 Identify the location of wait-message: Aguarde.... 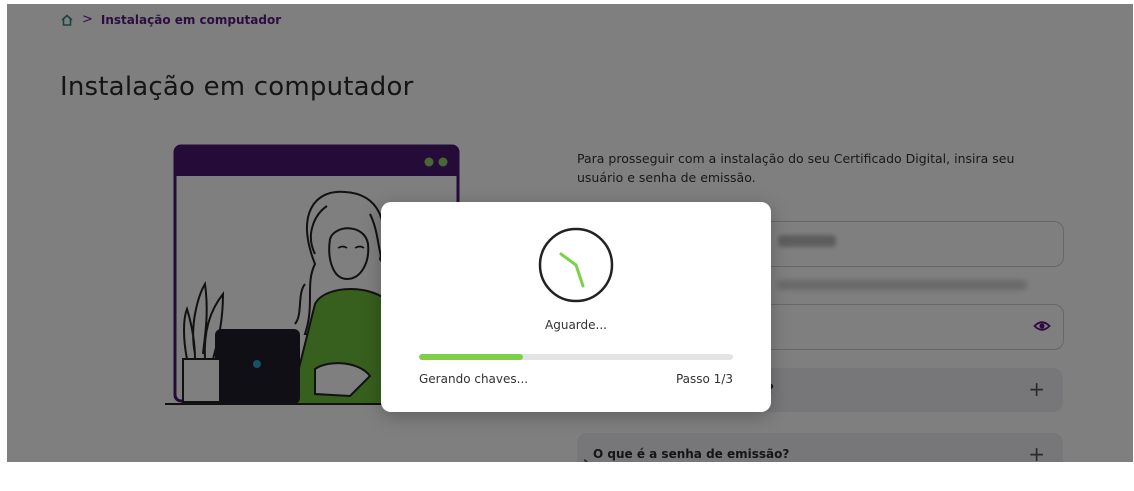
(576, 325).